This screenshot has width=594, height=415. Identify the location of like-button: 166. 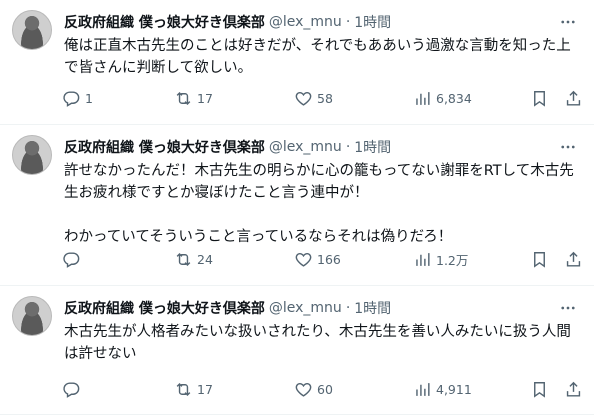
(317, 259).